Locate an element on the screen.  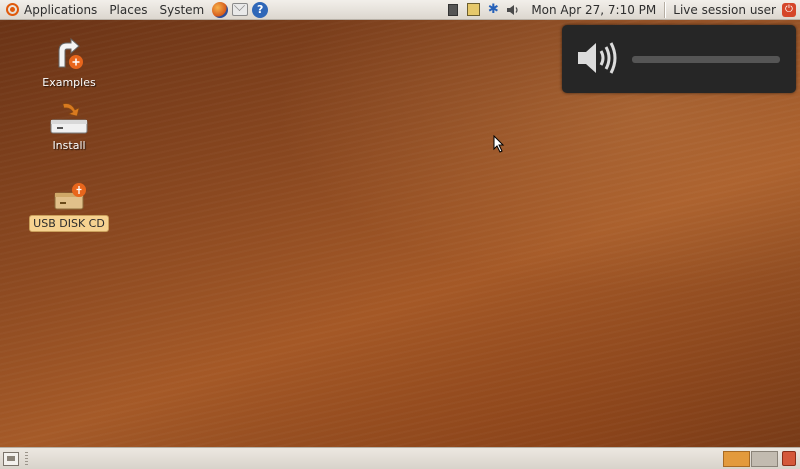
system-menu: System is located at coordinates (181, 10).